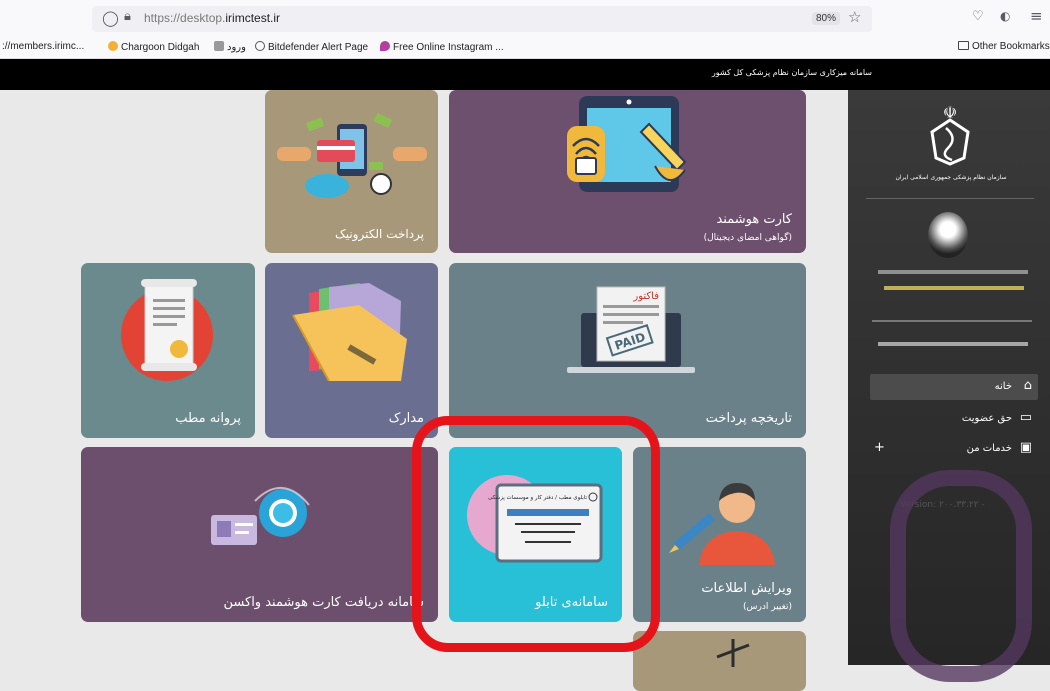 This screenshot has width=1050, height=691. I want to click on highlight-ring, so click(536, 534).